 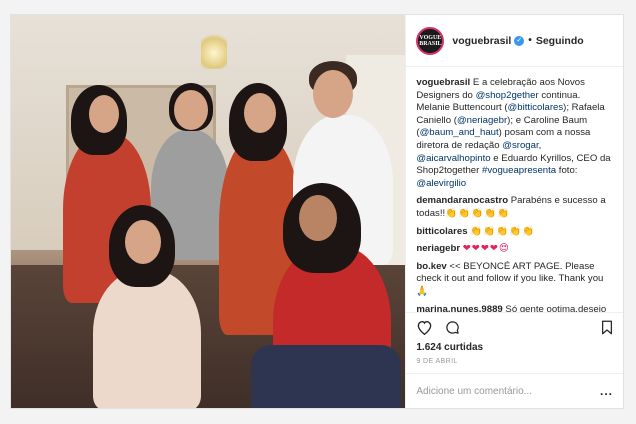 What do you see at coordinates (326, 376) in the screenshot?
I see `striped-skirt` at bounding box center [326, 376].